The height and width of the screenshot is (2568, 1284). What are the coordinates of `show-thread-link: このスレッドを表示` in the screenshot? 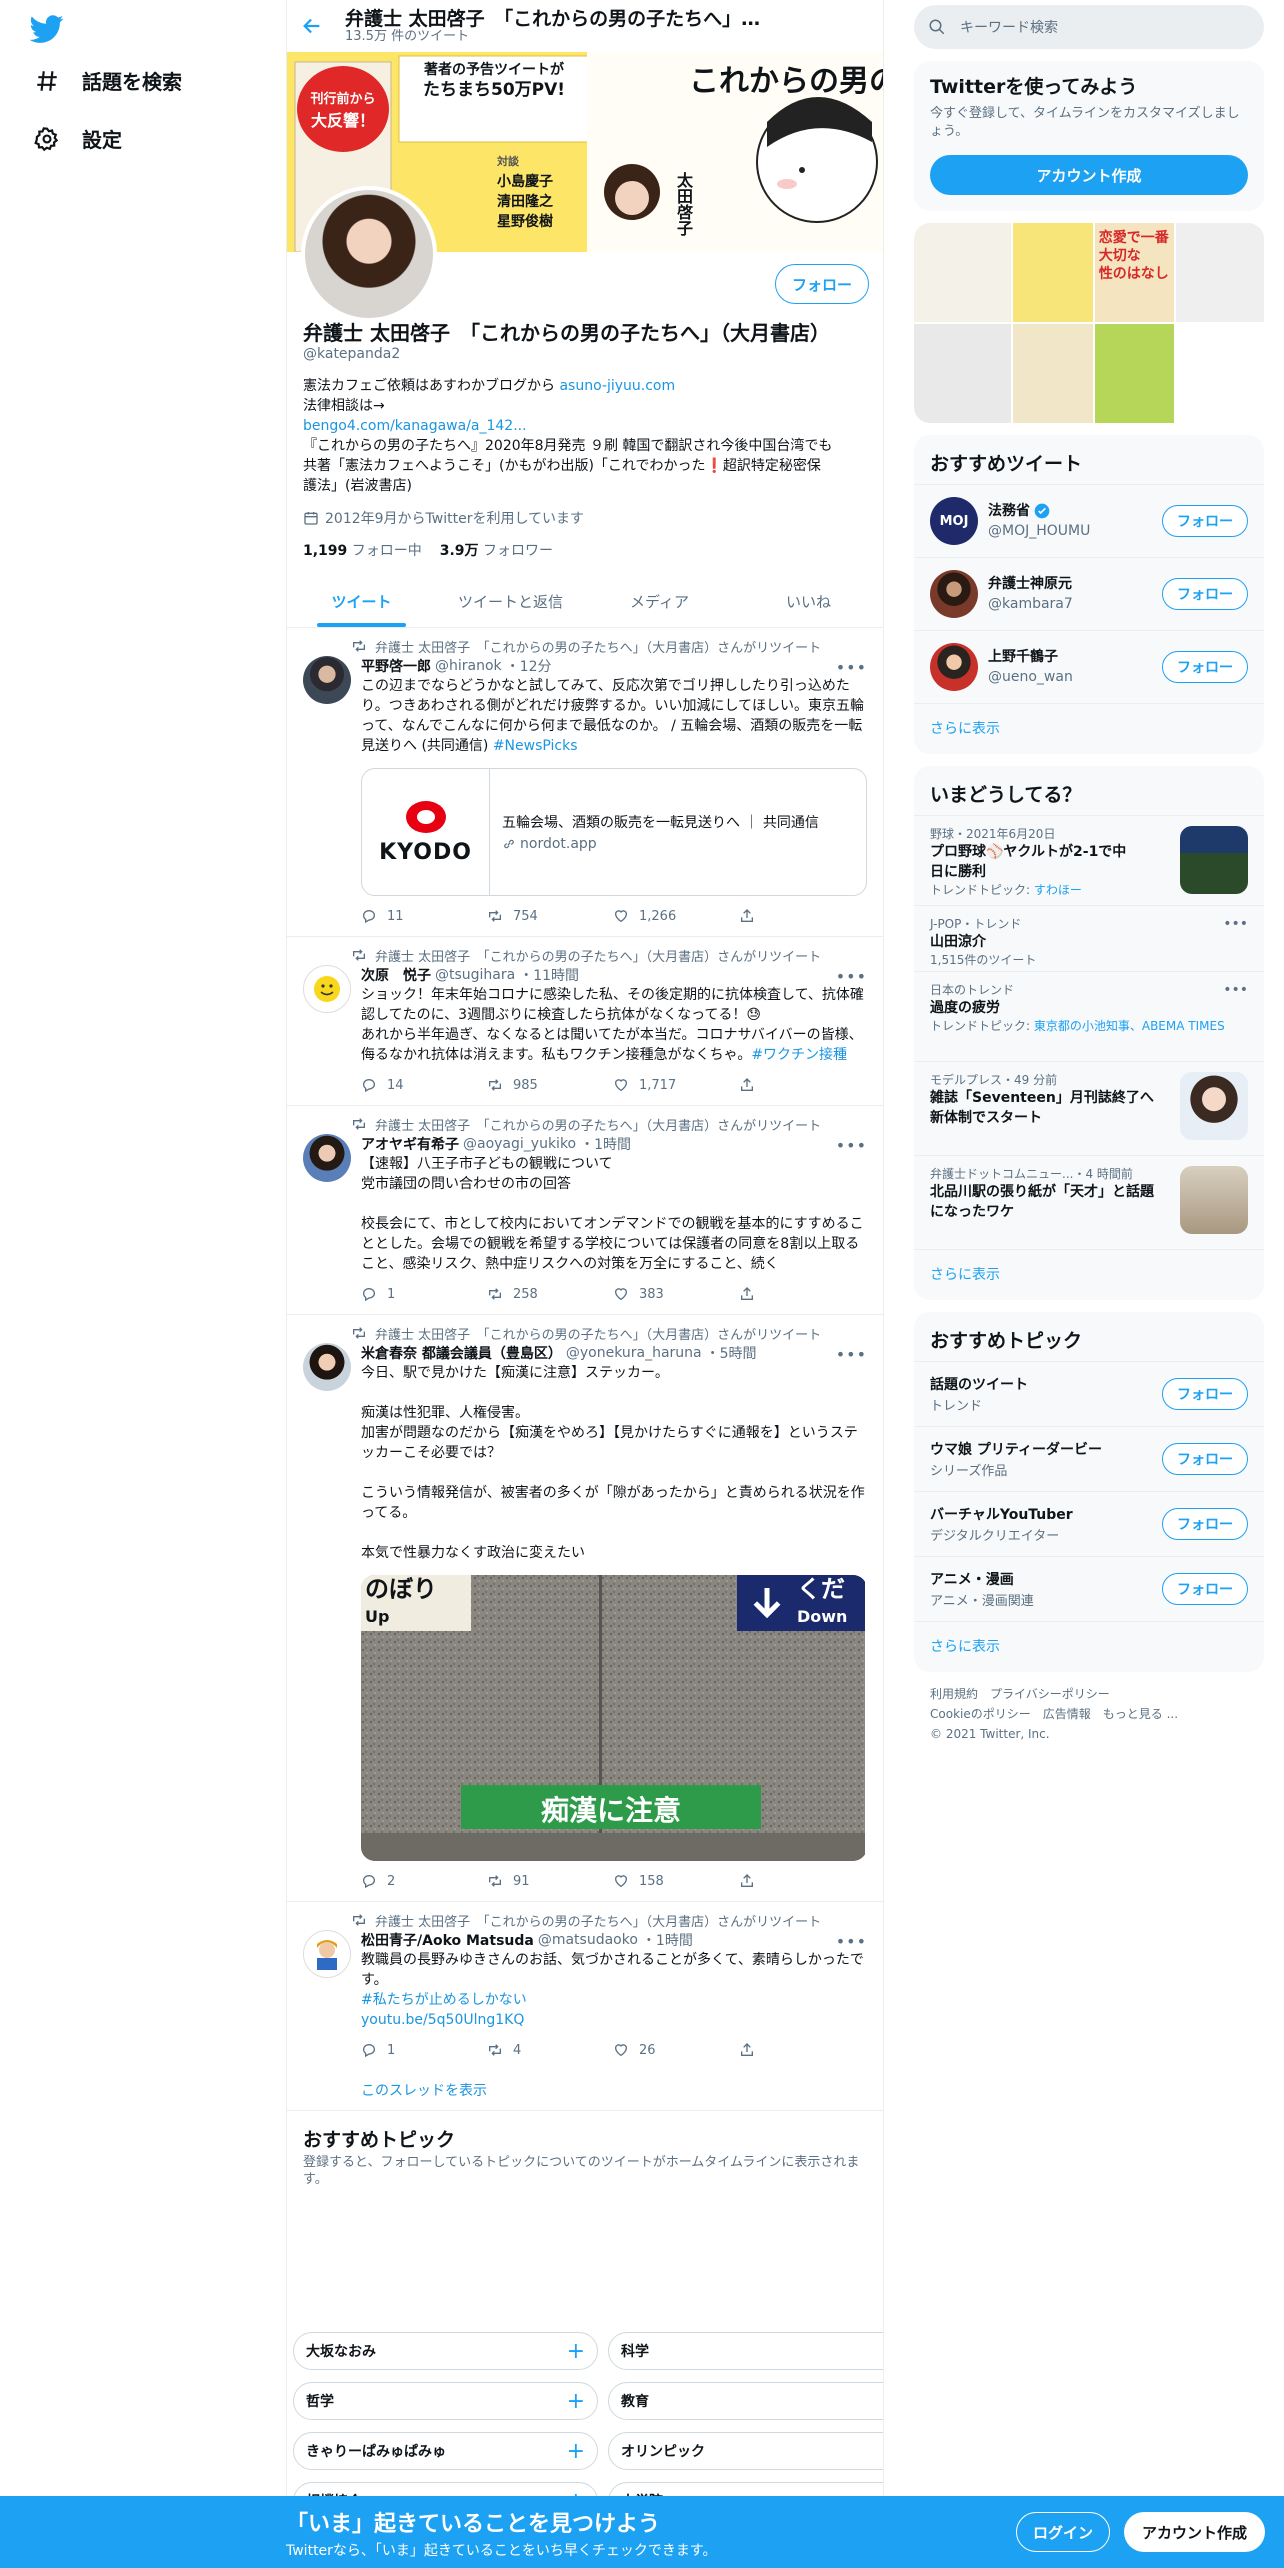 It's located at (614, 2090).